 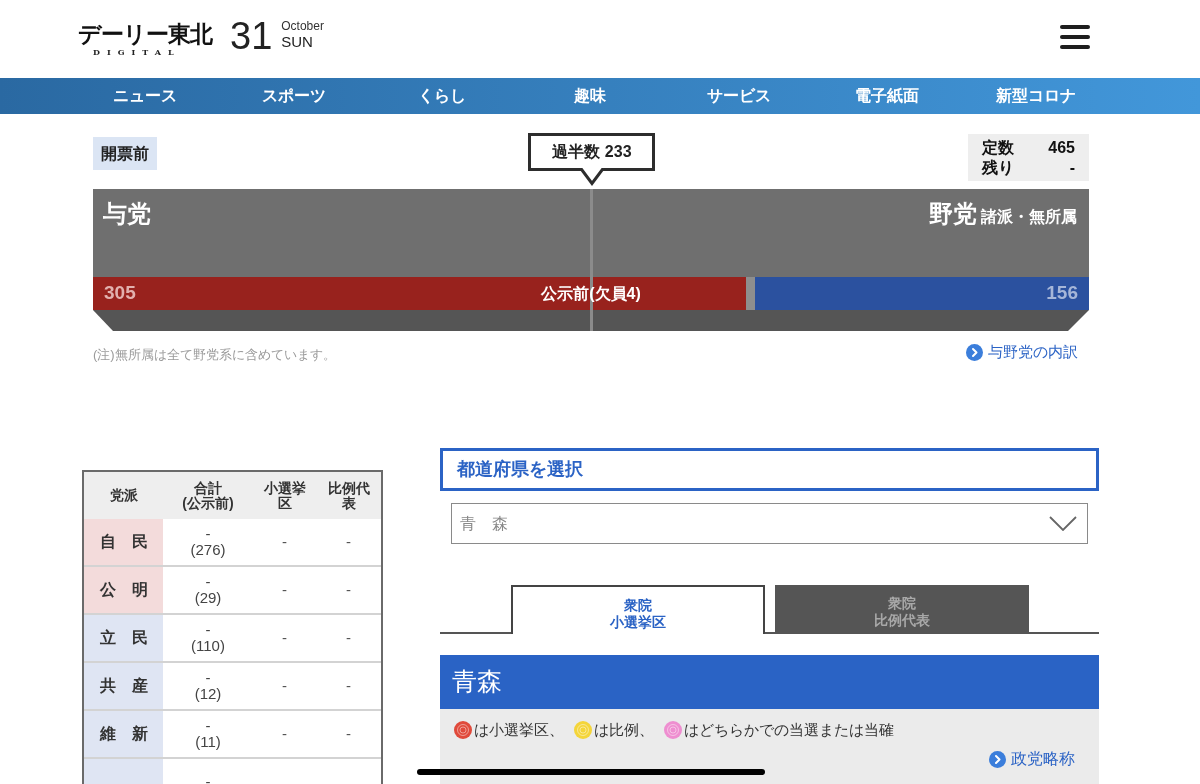 I want to click on seat-count-value: 465, so click(x=1061, y=148).